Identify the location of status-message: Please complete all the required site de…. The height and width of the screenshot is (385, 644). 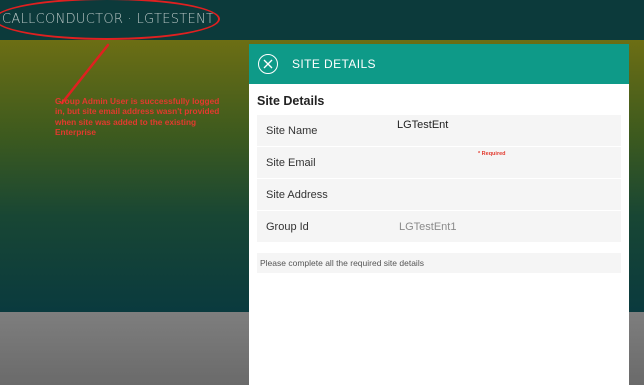
(439, 263).